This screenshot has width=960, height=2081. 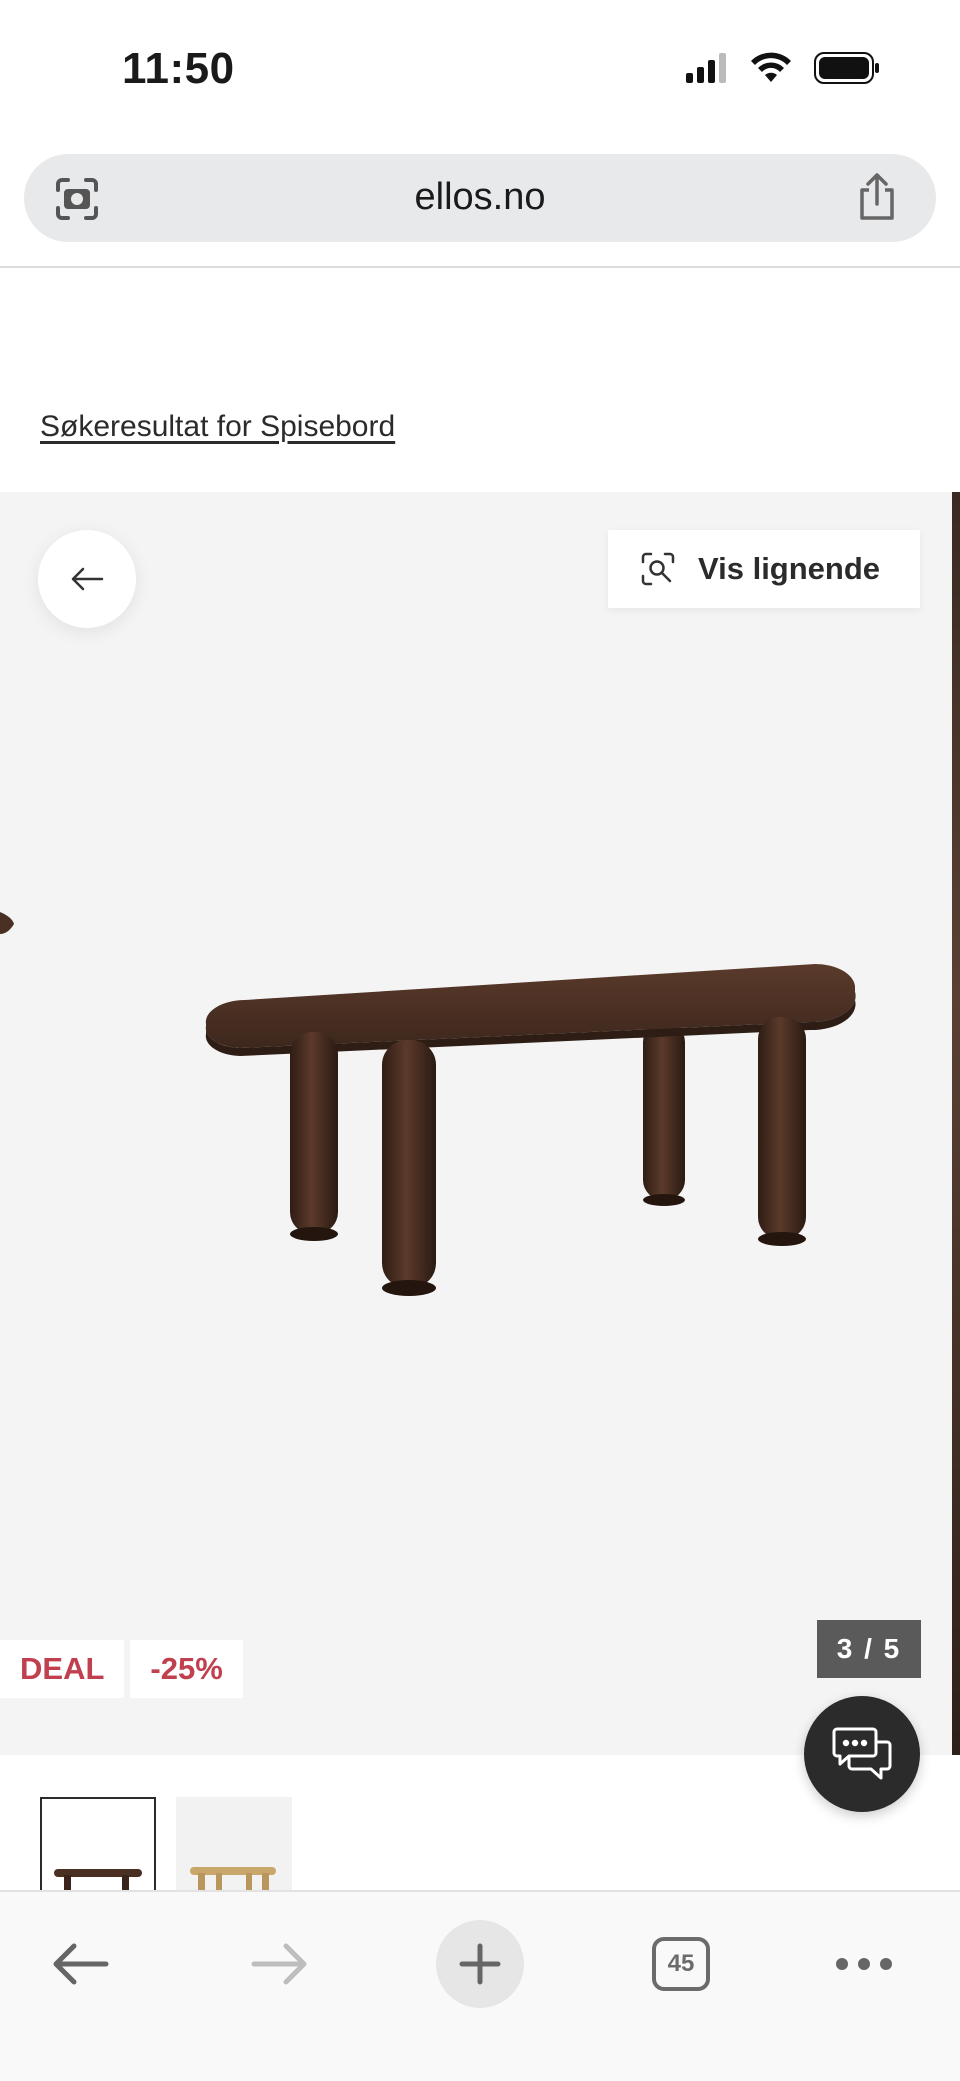 I want to click on url-text: ellos.no, so click(x=480, y=197).